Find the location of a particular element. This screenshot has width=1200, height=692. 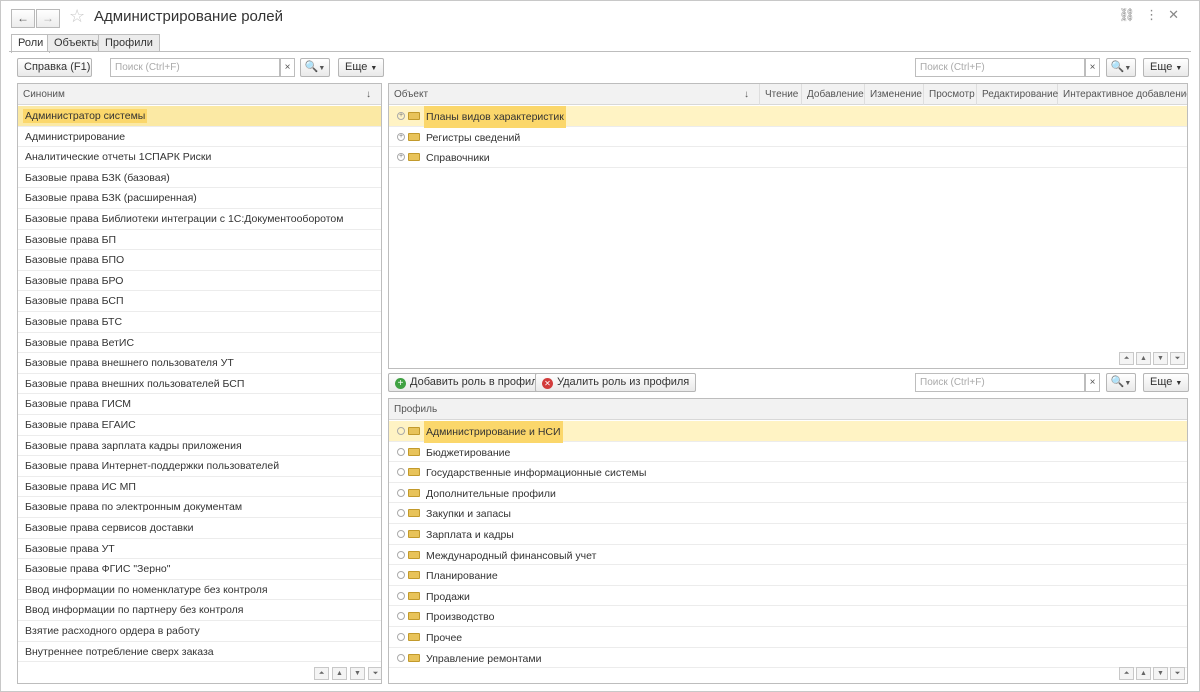

role-list-item: Базовые права ГИСМ is located at coordinates (199, 404).